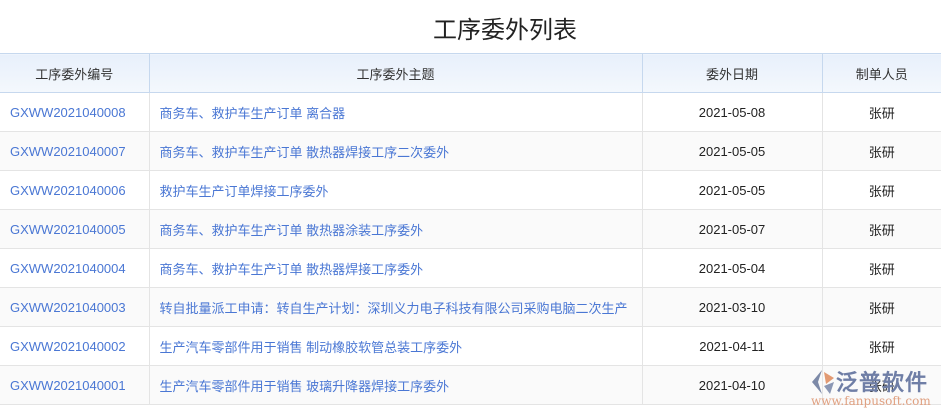 The height and width of the screenshot is (414, 941). What do you see at coordinates (75, 73) in the screenshot?
I see `column-header-code: 工序委外编号` at bounding box center [75, 73].